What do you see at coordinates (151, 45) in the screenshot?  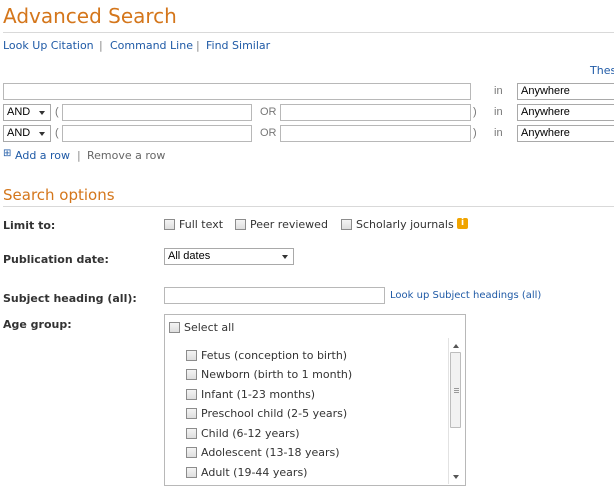 I see `command-line-link: Command Line` at bounding box center [151, 45].